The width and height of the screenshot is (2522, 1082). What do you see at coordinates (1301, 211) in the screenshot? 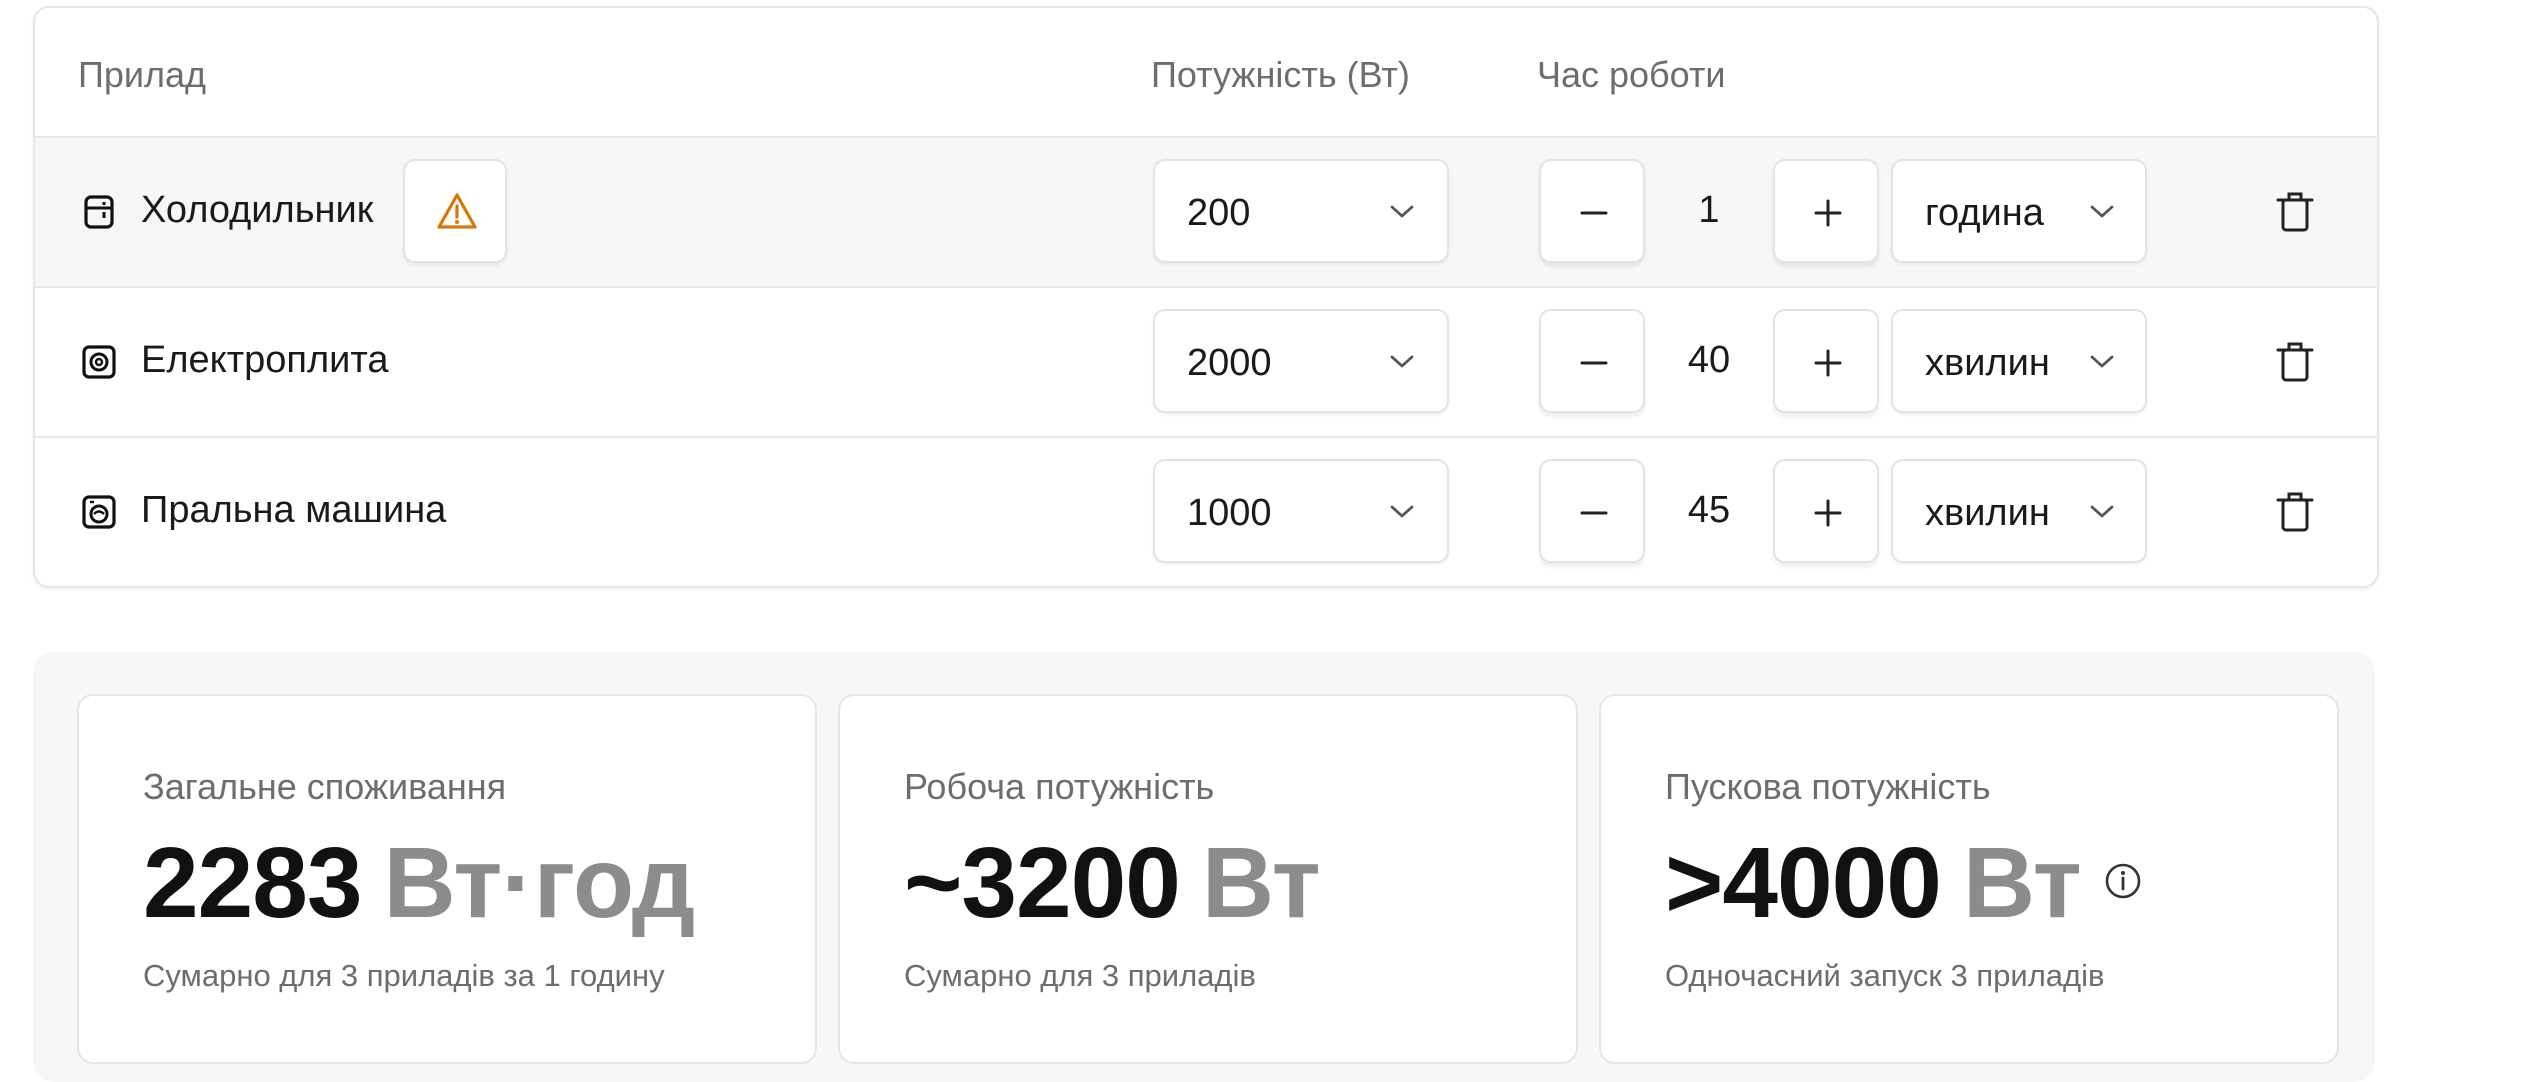
I see `power-select: 200` at bounding box center [1301, 211].